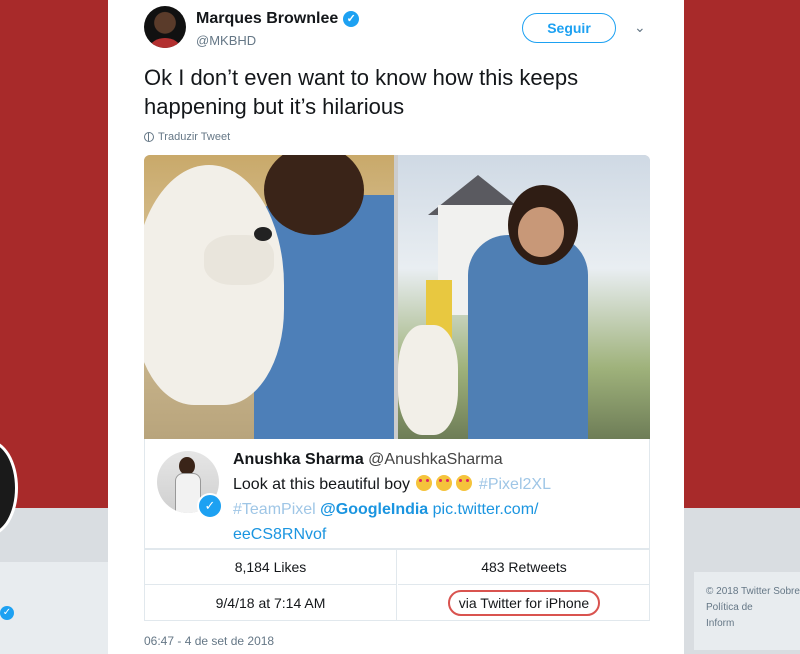  Describe the element at coordinates (267, 19) in the screenshot. I see `author-name-text: Marques Brownlee` at that location.